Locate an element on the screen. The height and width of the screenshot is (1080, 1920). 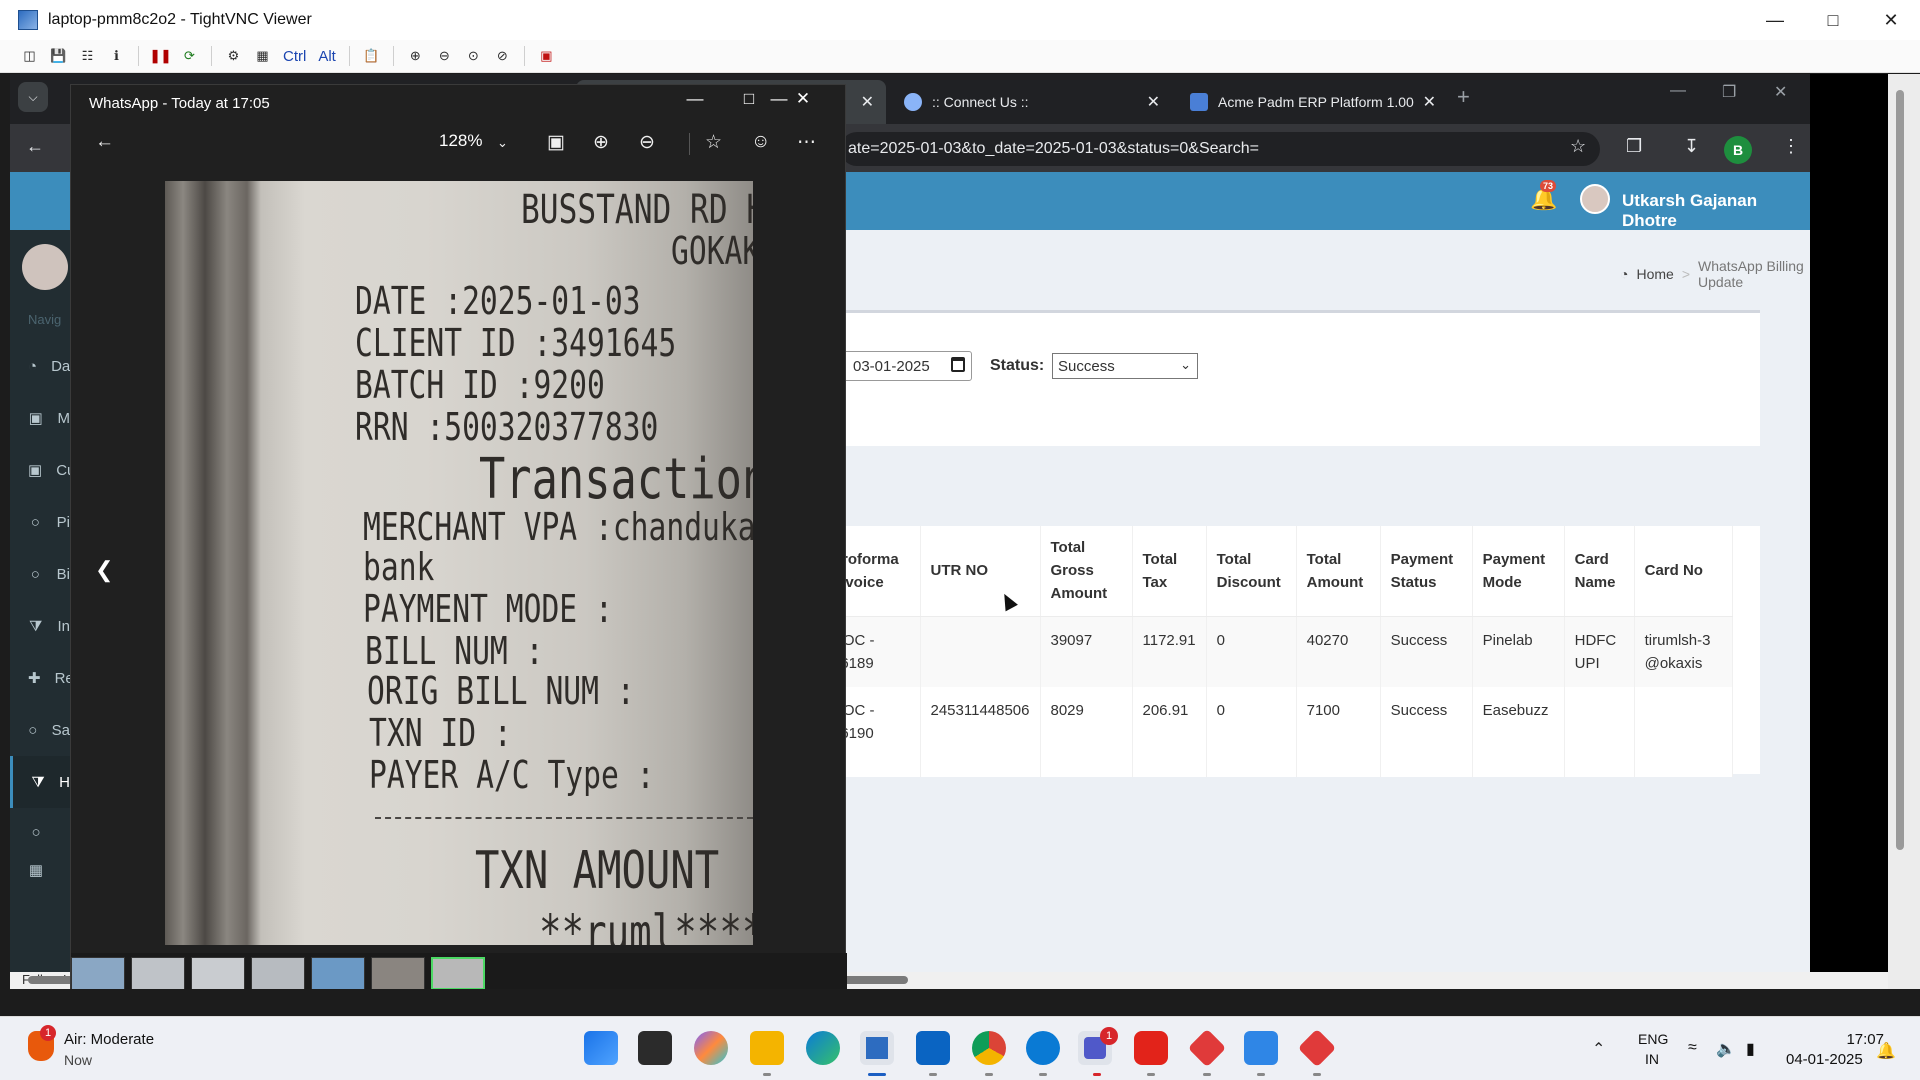
new-tab-icon: + is located at coordinates (1463, 97).